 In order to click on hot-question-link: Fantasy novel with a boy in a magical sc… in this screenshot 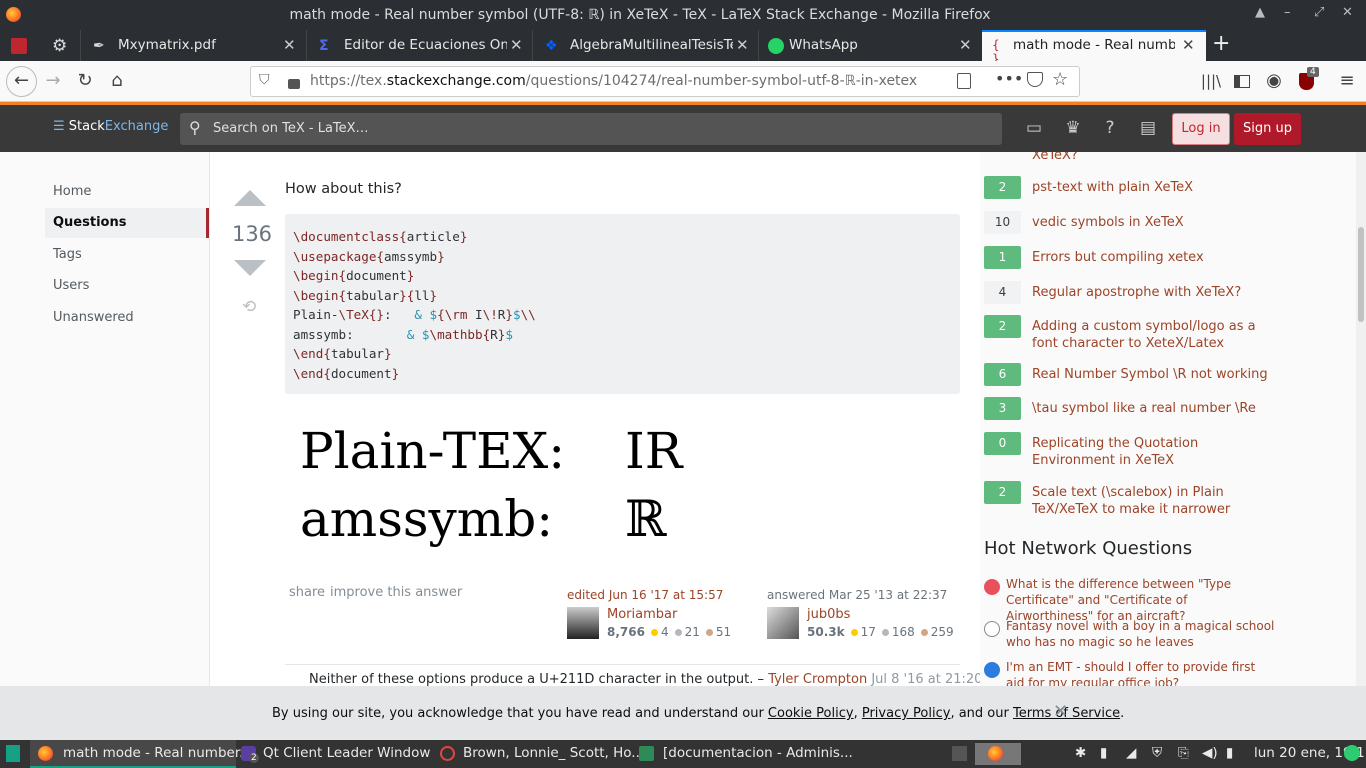, I will do `click(1141, 634)`.